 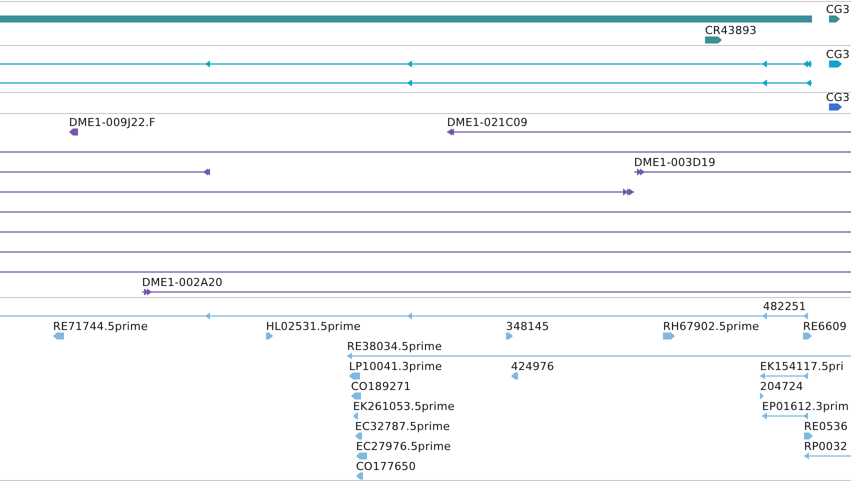 I want to click on feature-label: DME1-021C09, so click(x=487, y=122).